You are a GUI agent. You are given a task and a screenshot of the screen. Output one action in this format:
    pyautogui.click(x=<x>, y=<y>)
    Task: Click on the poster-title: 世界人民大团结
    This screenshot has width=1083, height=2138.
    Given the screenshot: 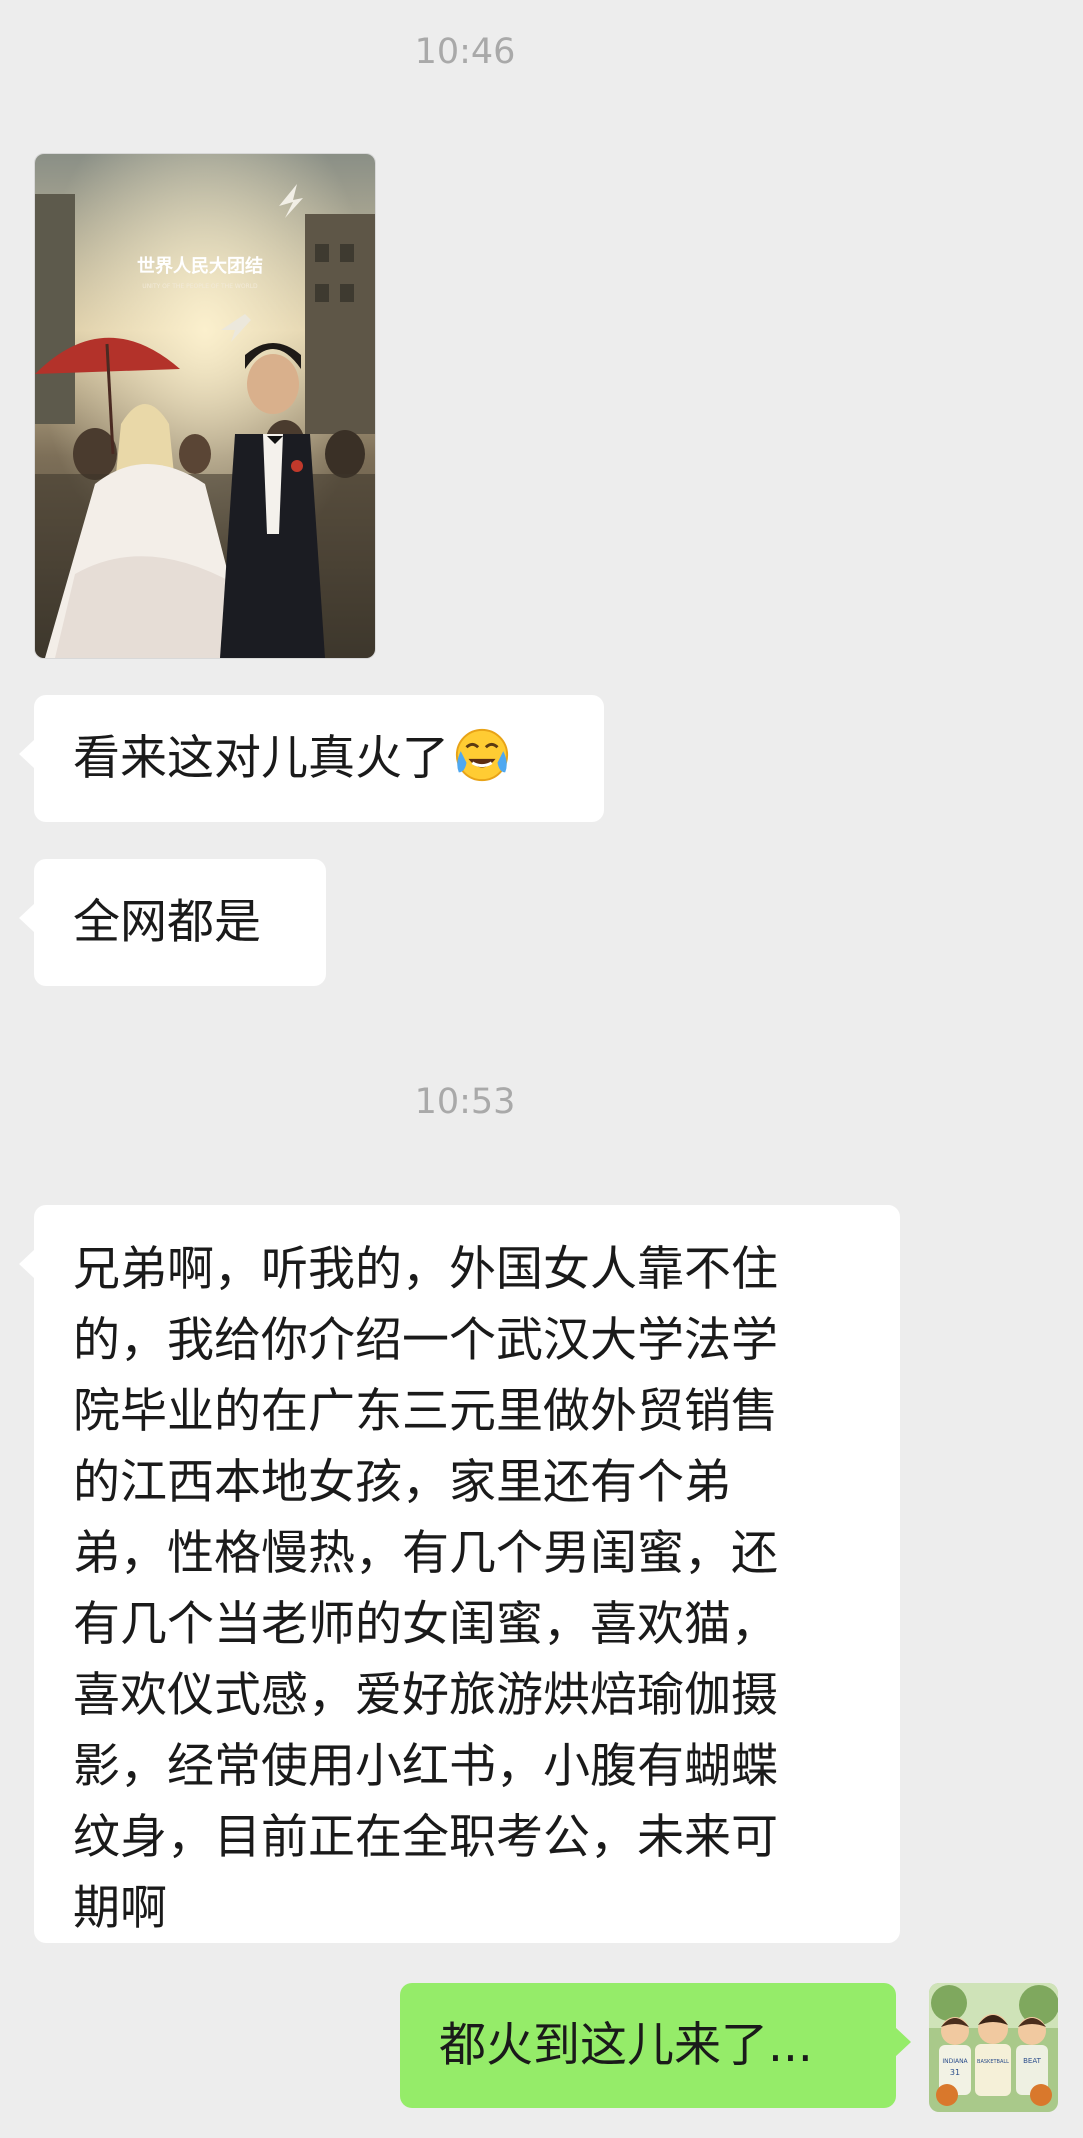 What is the action you would take?
    pyautogui.click(x=200, y=266)
    